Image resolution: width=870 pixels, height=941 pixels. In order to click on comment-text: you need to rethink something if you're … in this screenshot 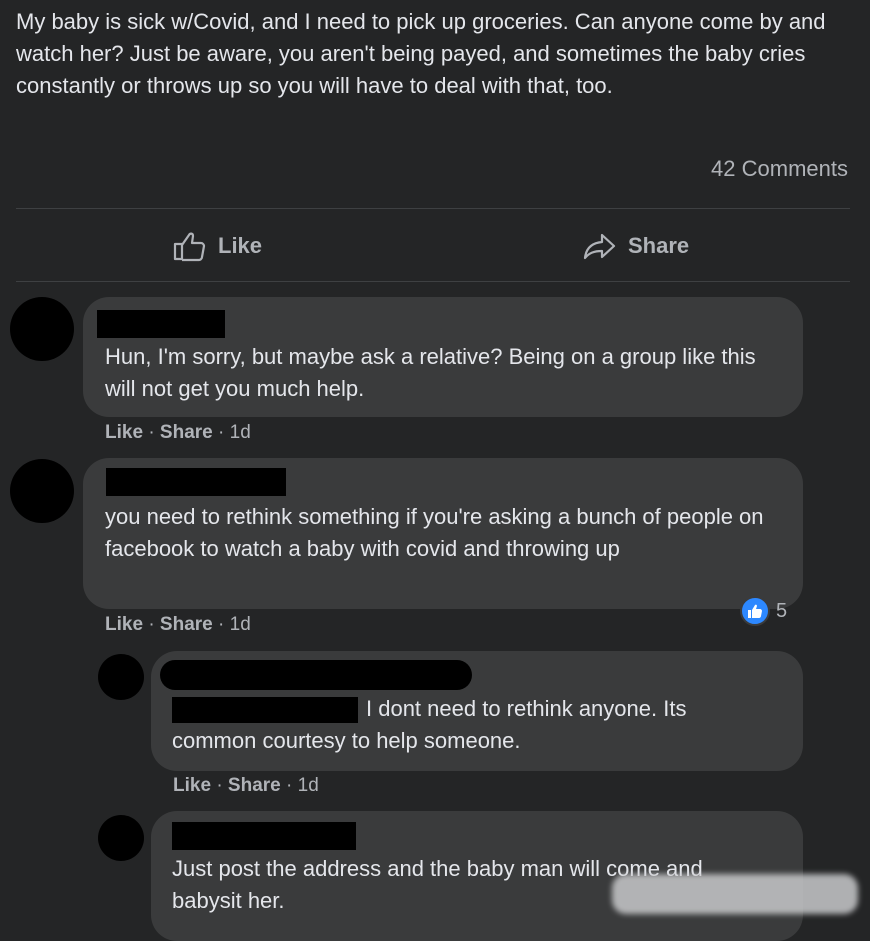, I will do `click(434, 532)`.